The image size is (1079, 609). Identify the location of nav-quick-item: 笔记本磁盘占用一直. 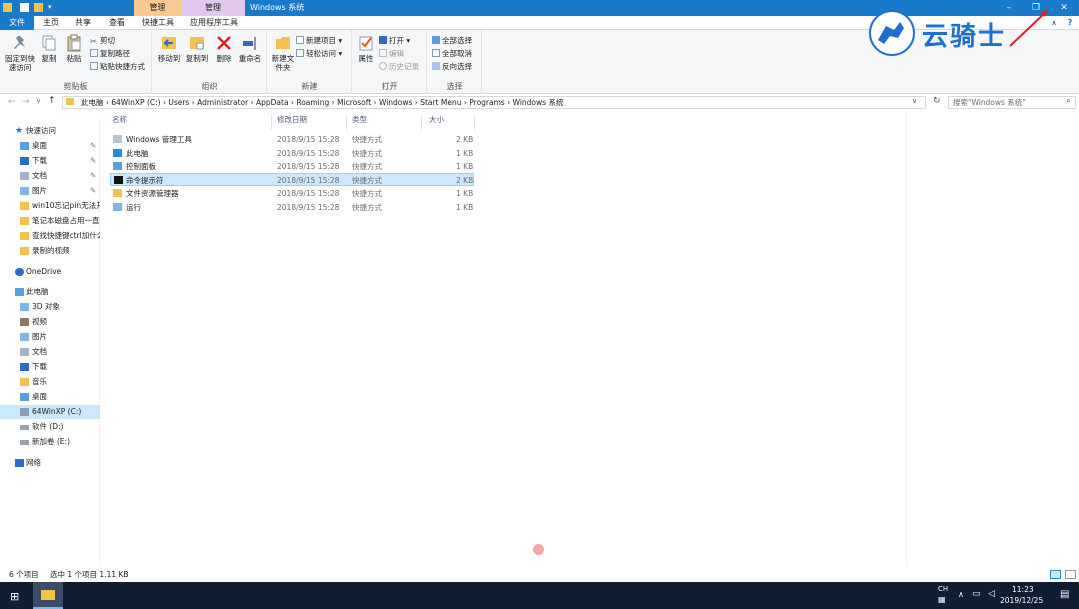
(50, 221).